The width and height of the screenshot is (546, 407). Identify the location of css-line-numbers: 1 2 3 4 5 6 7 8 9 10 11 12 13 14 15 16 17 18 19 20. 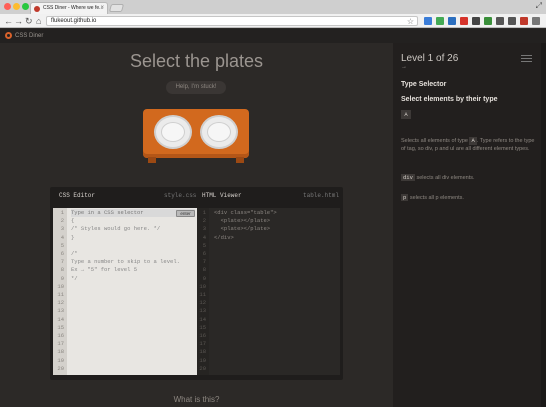
(60, 291).